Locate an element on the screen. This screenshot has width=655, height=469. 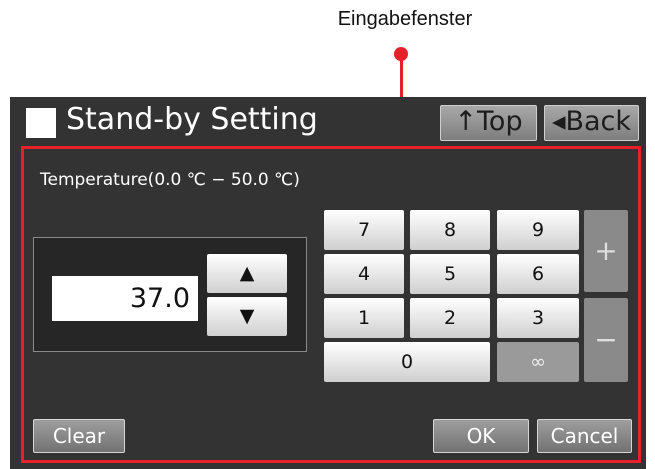
key-3: 3 is located at coordinates (538, 318).